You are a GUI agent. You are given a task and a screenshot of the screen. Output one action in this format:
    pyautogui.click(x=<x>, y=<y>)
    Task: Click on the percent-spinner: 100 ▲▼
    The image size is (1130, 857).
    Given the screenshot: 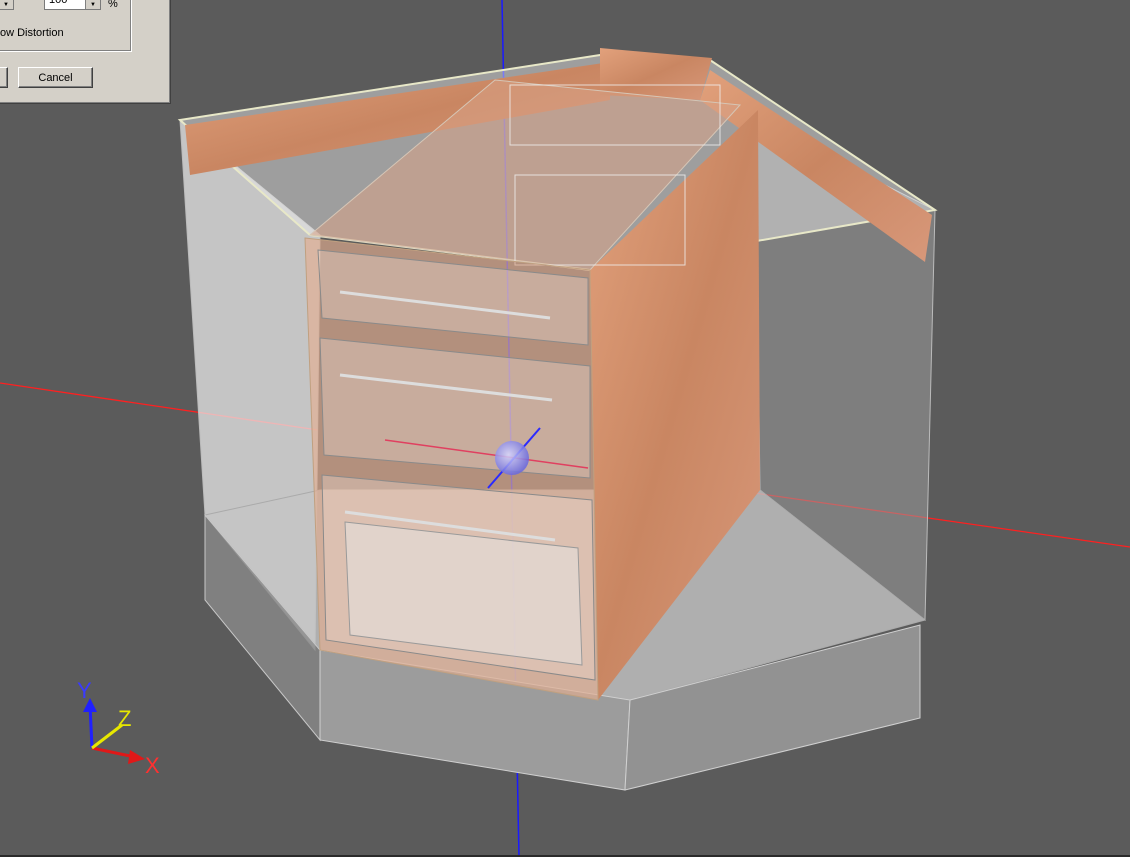 What is the action you would take?
    pyautogui.click(x=72, y=5)
    